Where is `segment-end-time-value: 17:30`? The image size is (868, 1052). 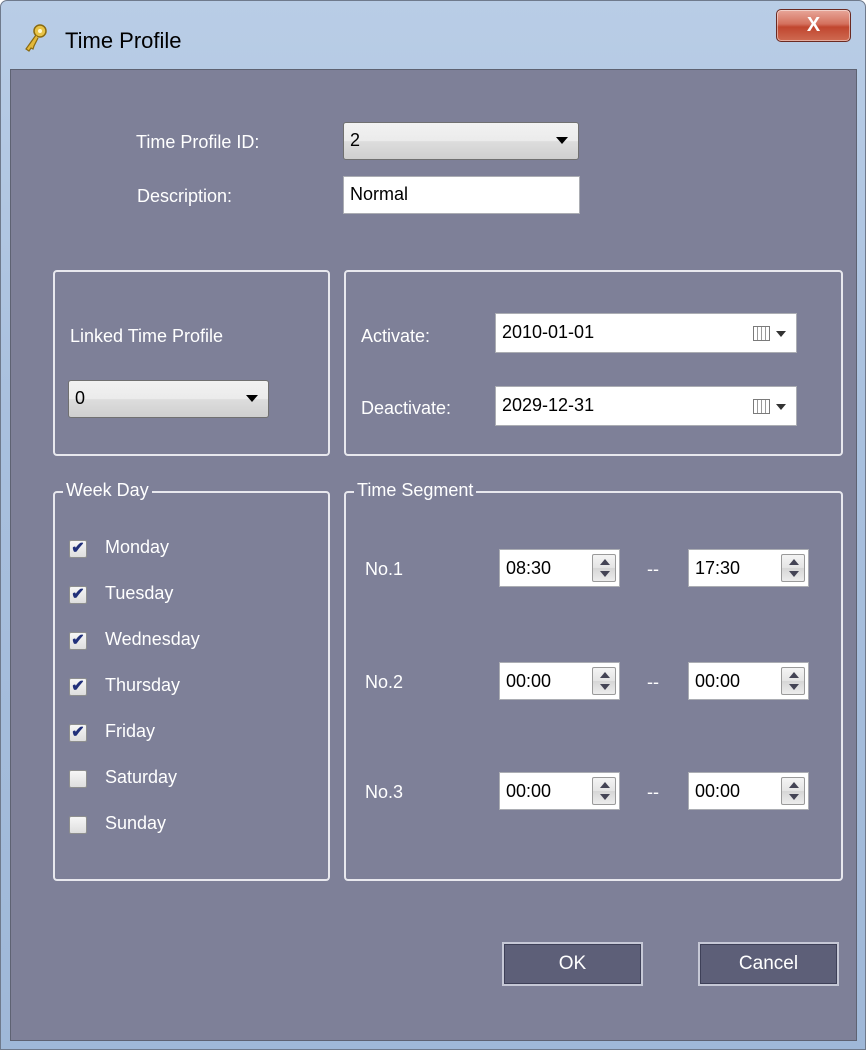
segment-end-time-value: 17:30 is located at coordinates (718, 568).